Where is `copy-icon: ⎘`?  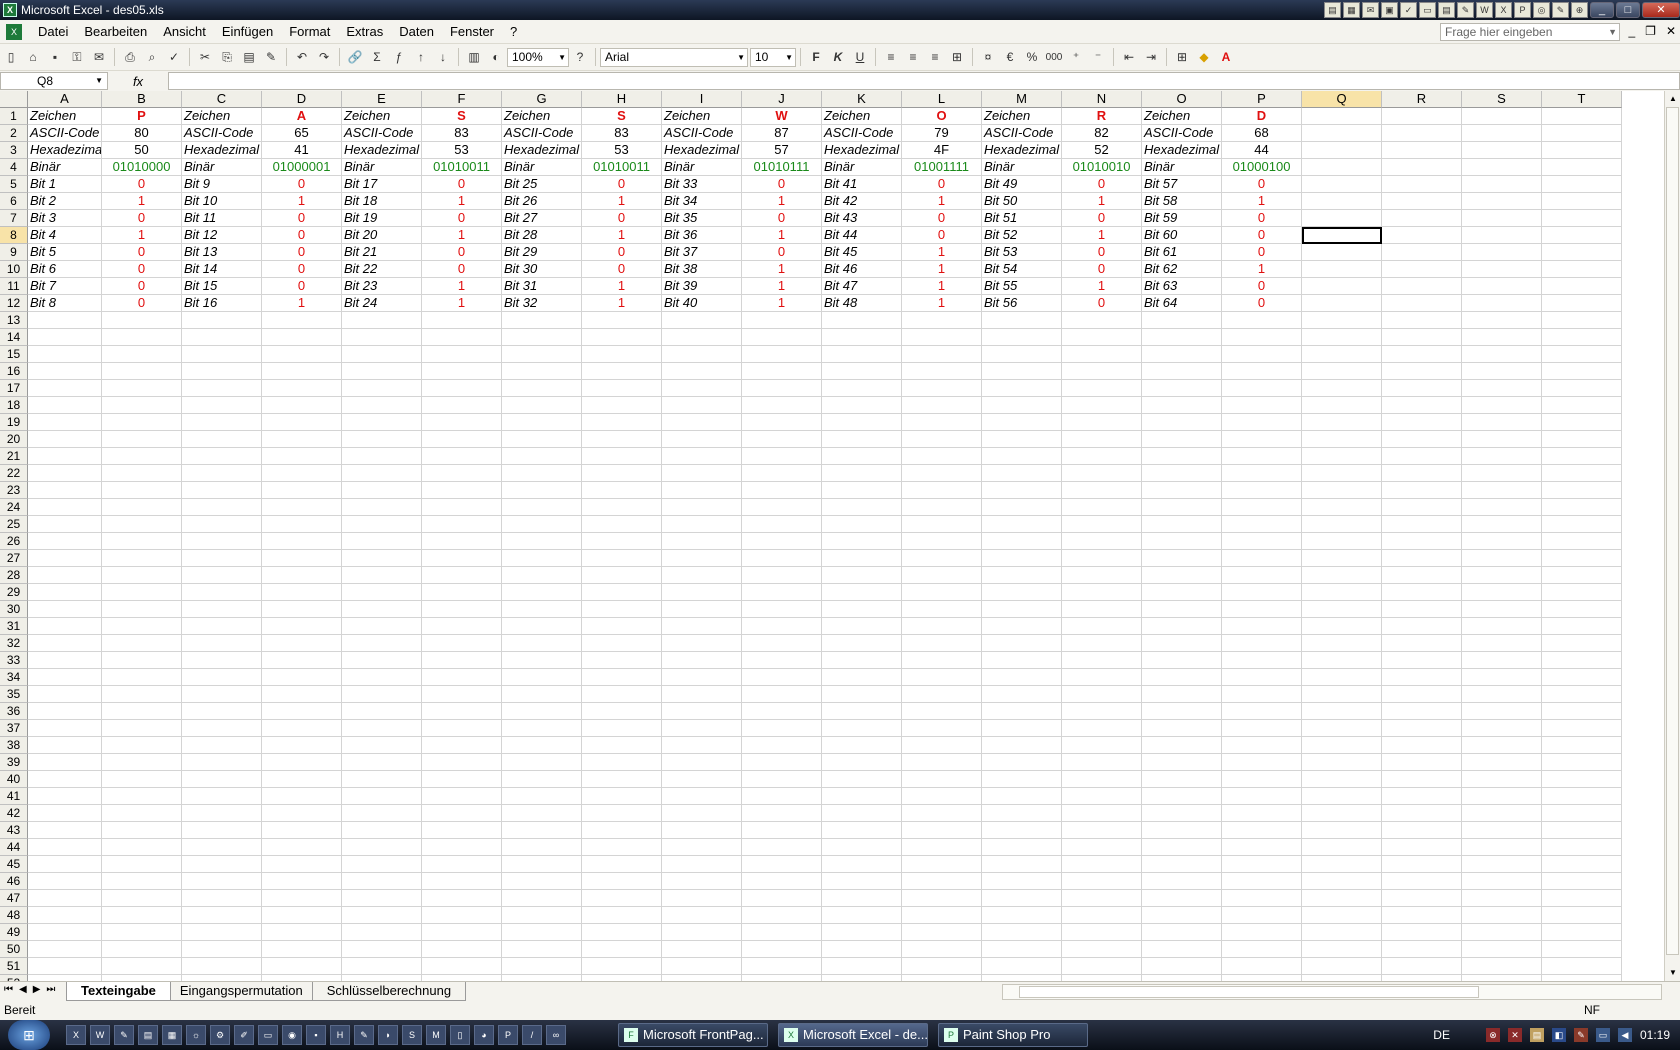 copy-icon: ⎘ is located at coordinates (227, 57).